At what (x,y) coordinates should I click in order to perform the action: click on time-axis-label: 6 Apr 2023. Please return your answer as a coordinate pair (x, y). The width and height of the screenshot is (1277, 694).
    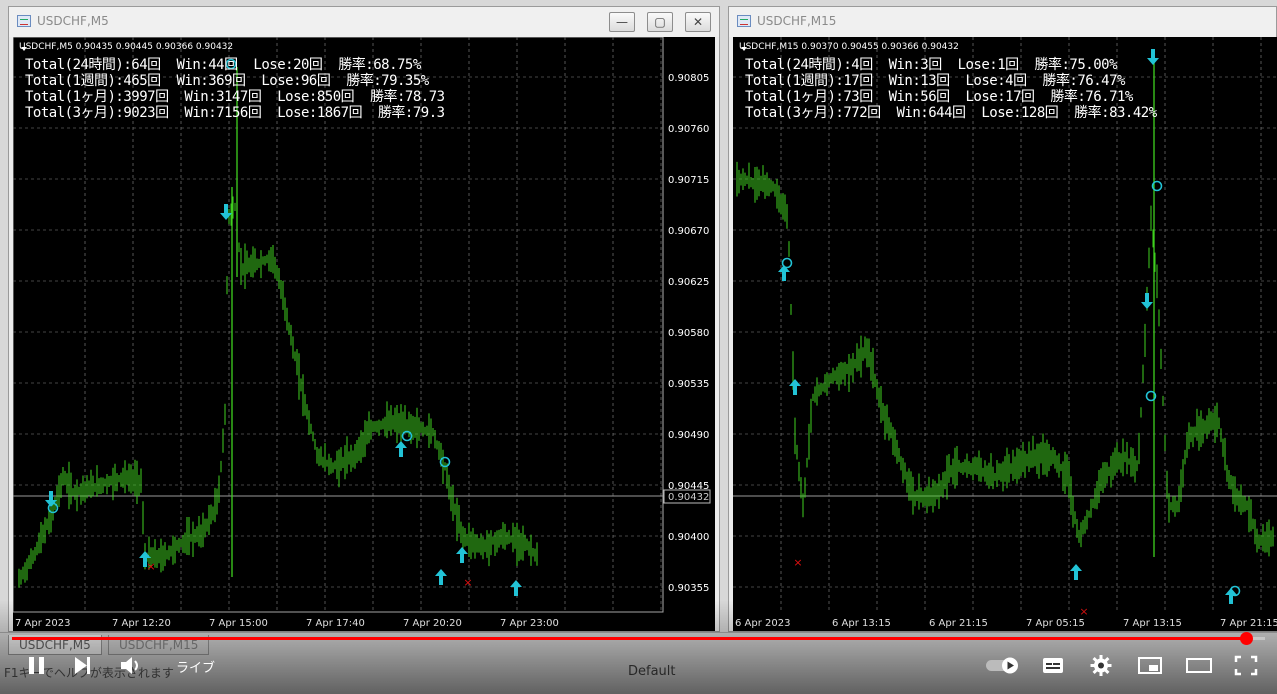
    Looking at the image, I should click on (762, 623).